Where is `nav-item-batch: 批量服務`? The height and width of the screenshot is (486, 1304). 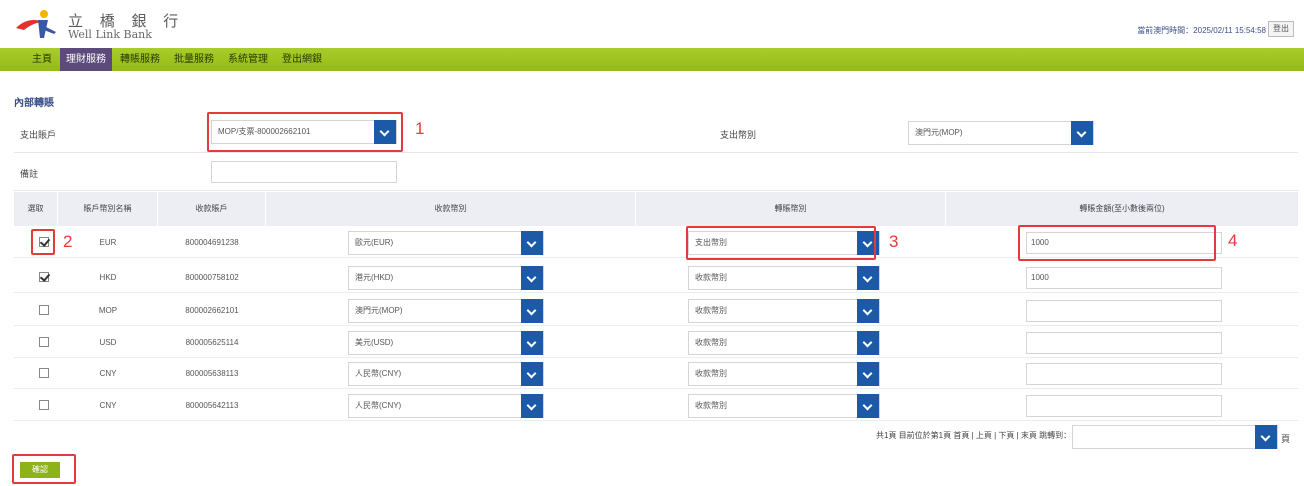 nav-item-batch: 批量服務 is located at coordinates (194, 59).